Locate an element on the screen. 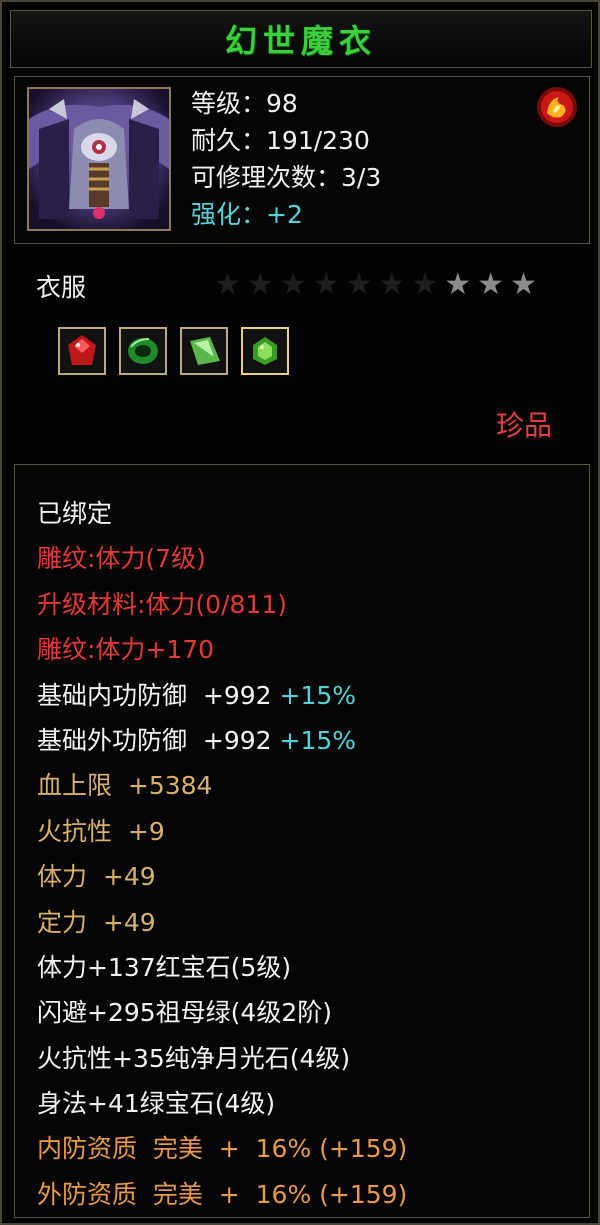 The height and width of the screenshot is (1225, 600). attribute-text: 雕纹:体力(7级) is located at coordinates (121, 559).